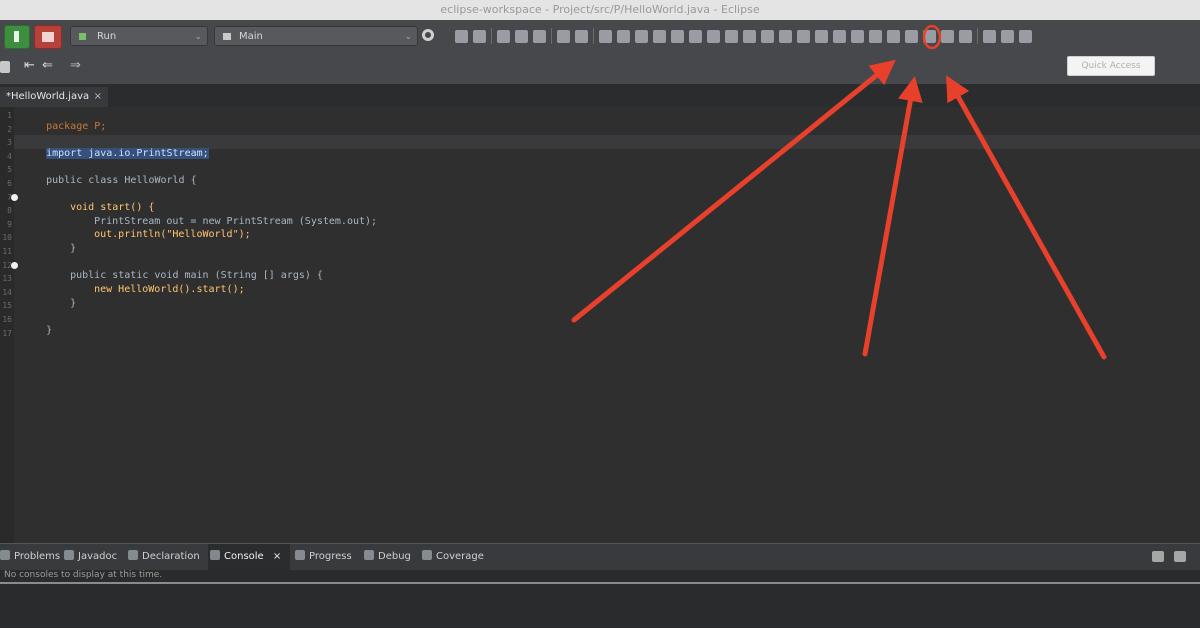 This screenshot has width=1200, height=628. I want to click on line-number: 4, so click(9, 156).